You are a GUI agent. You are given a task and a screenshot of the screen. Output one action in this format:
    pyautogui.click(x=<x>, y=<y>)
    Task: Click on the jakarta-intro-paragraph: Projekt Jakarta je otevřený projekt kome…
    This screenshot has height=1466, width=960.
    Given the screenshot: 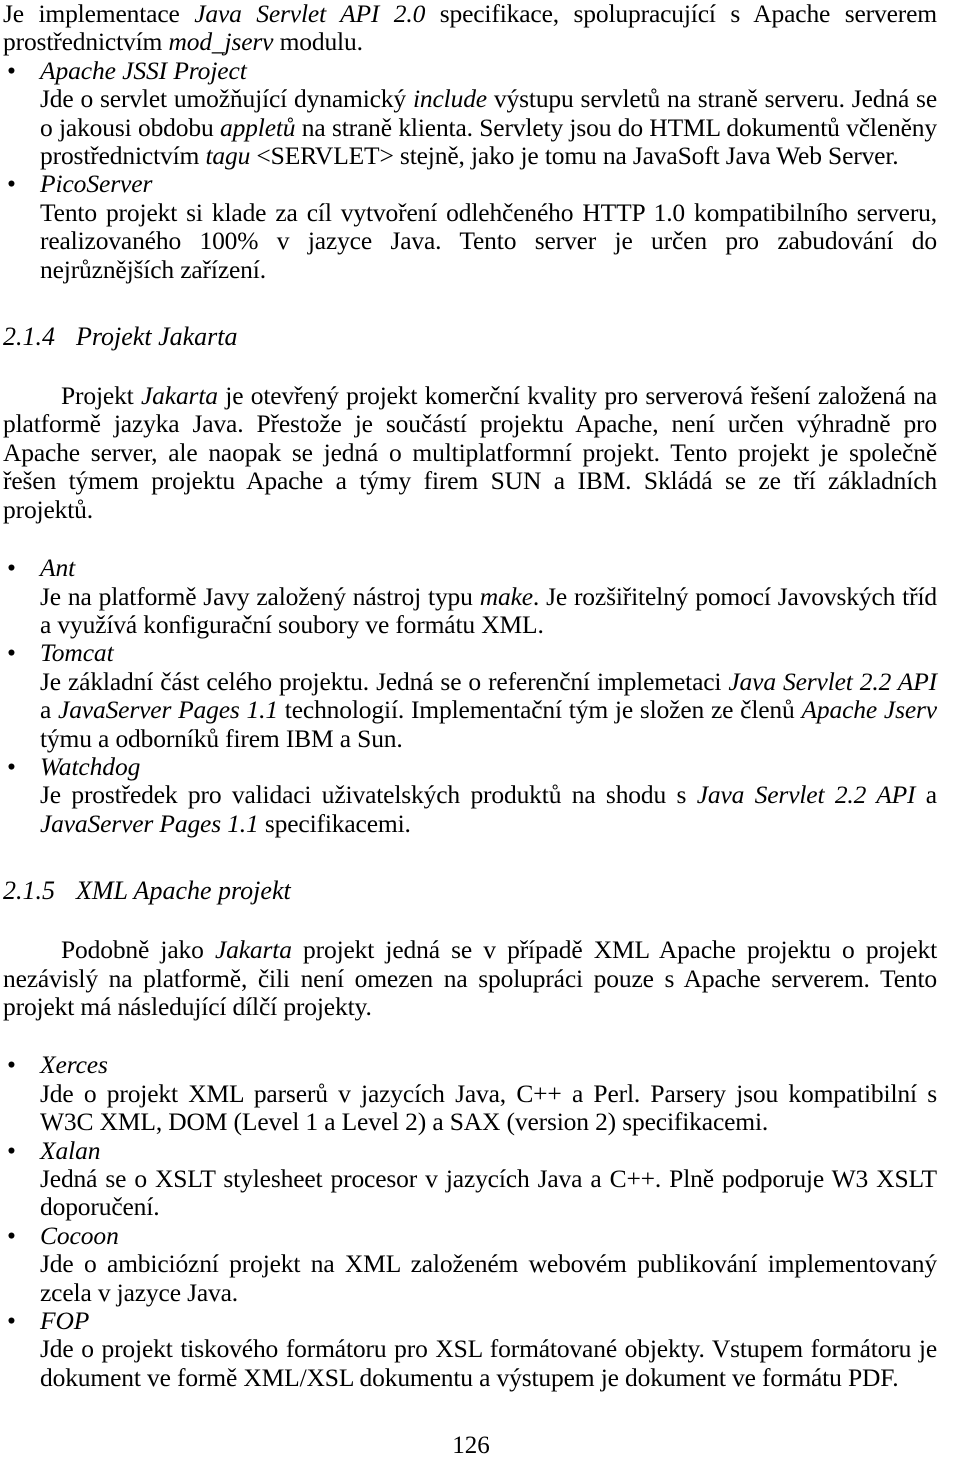 What is the action you would take?
    pyautogui.click(x=470, y=452)
    